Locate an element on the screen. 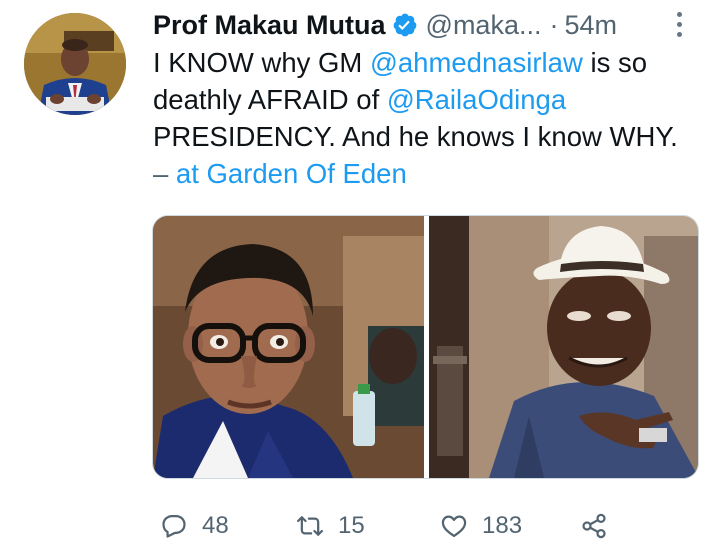 The height and width of the screenshot is (549, 720). avatar-photo is located at coordinates (75, 64).